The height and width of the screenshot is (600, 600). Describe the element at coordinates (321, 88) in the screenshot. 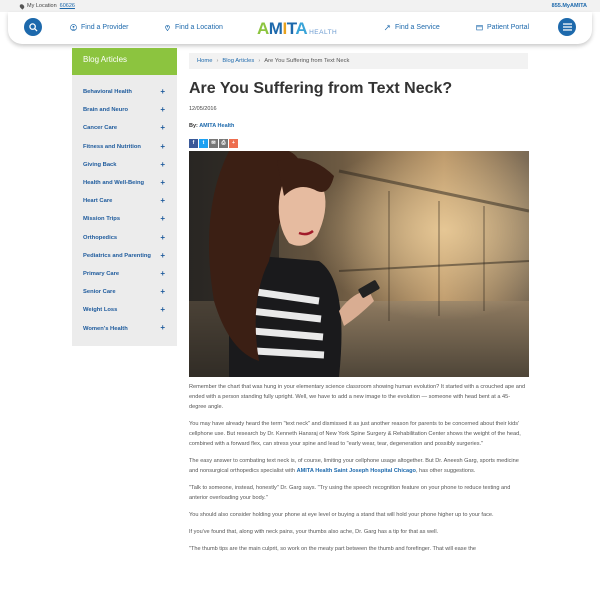

I see `article-title: Are You Suffering from Text Neck?` at that location.